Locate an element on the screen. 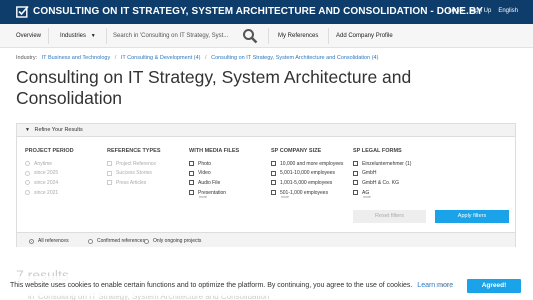 This screenshot has width=533, height=300. filter-option: Video is located at coordinates (214, 174).